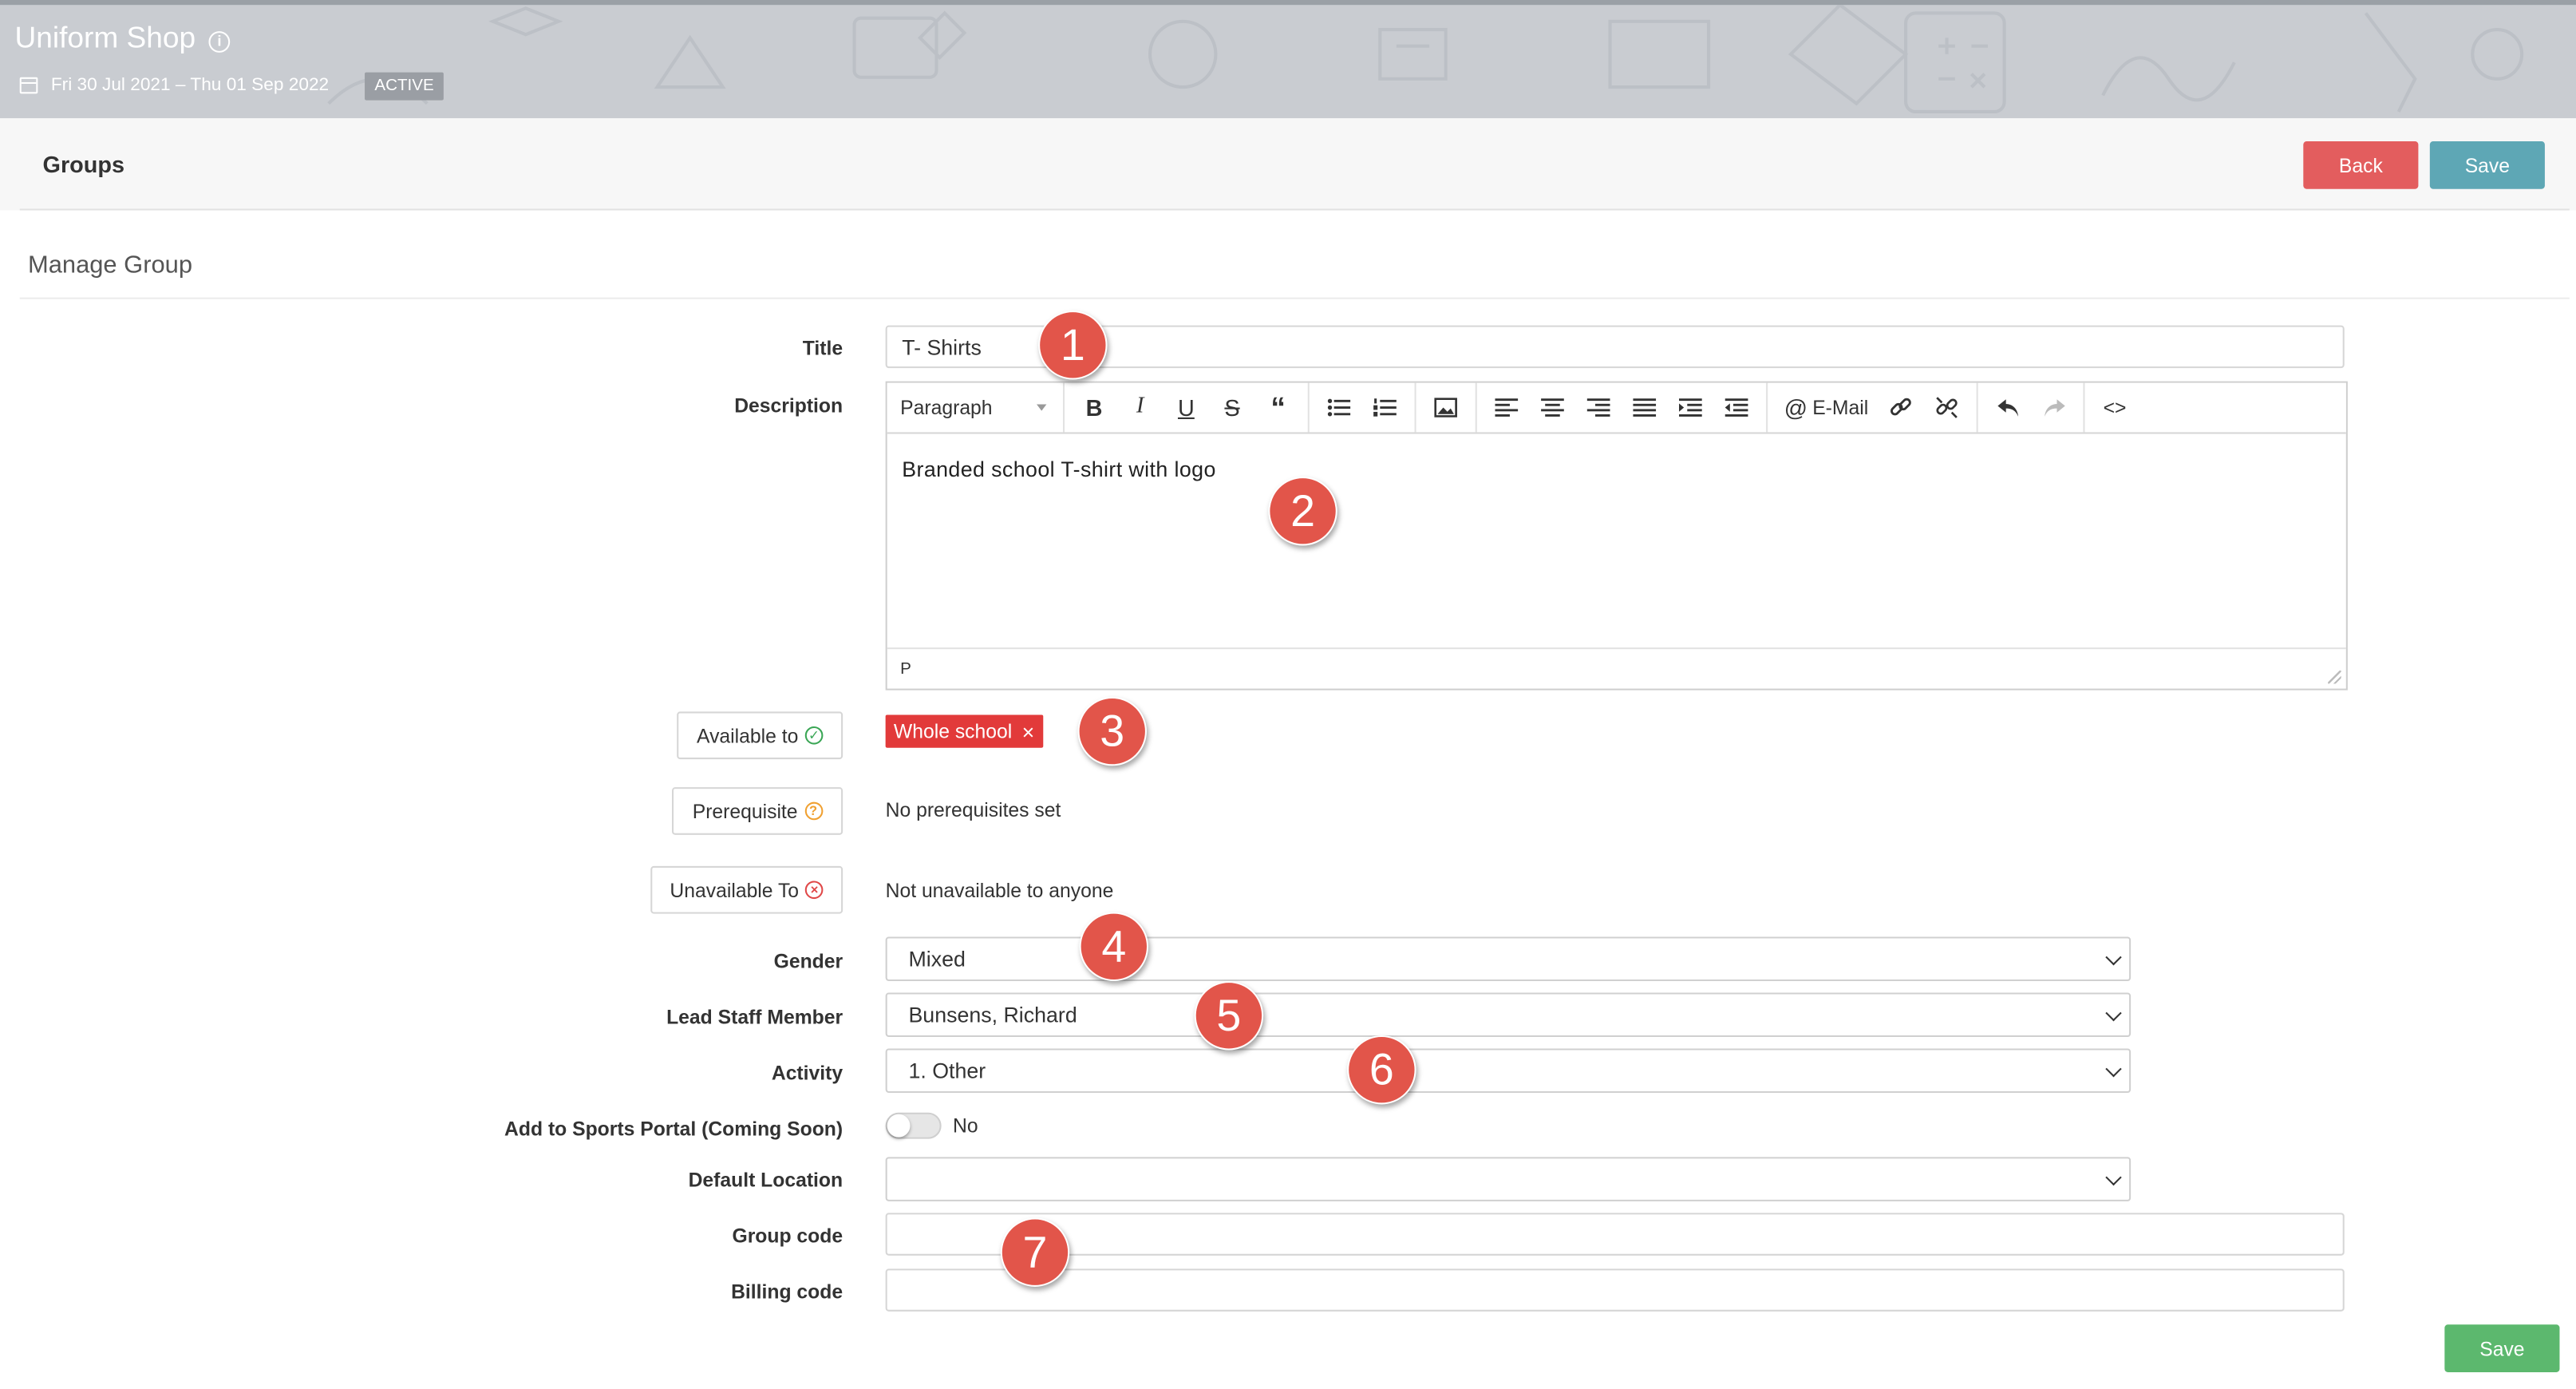 The image size is (2576, 1389). I want to click on email-button: @ E-Mail, so click(1826, 407).